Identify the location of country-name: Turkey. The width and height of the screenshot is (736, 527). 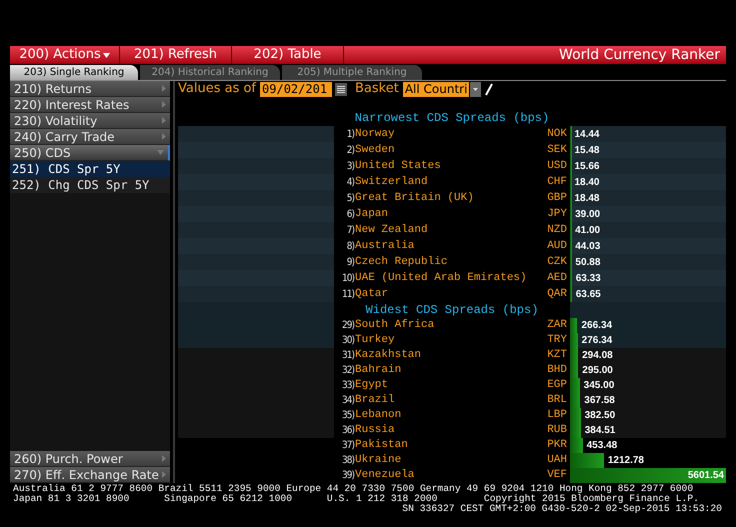
(375, 340).